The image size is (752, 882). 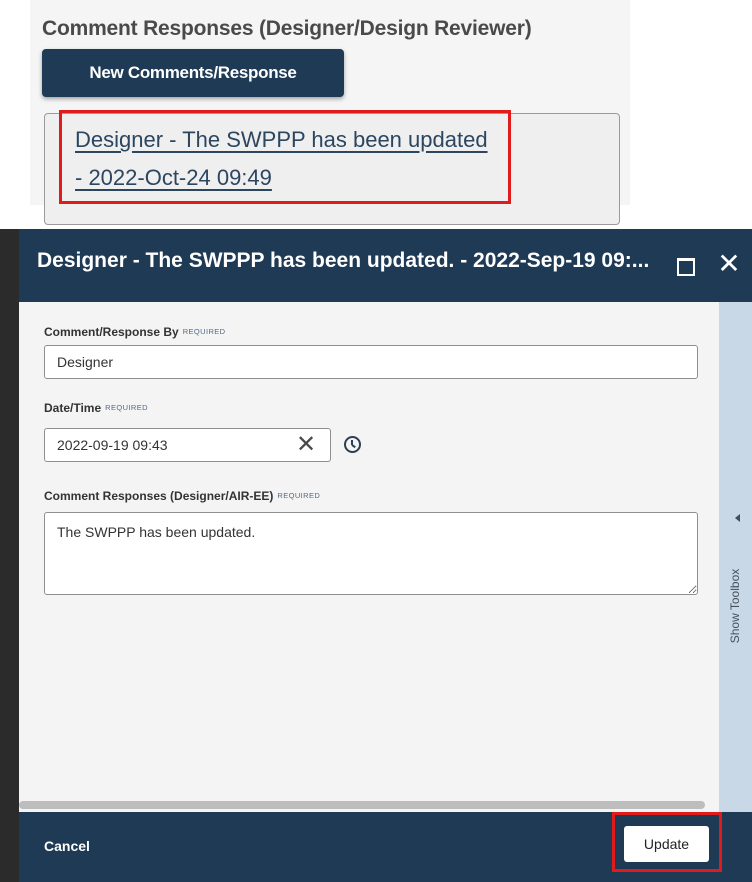 What do you see at coordinates (111, 332) in the screenshot?
I see `comment-response-by-label-text: Comment/Response By` at bounding box center [111, 332].